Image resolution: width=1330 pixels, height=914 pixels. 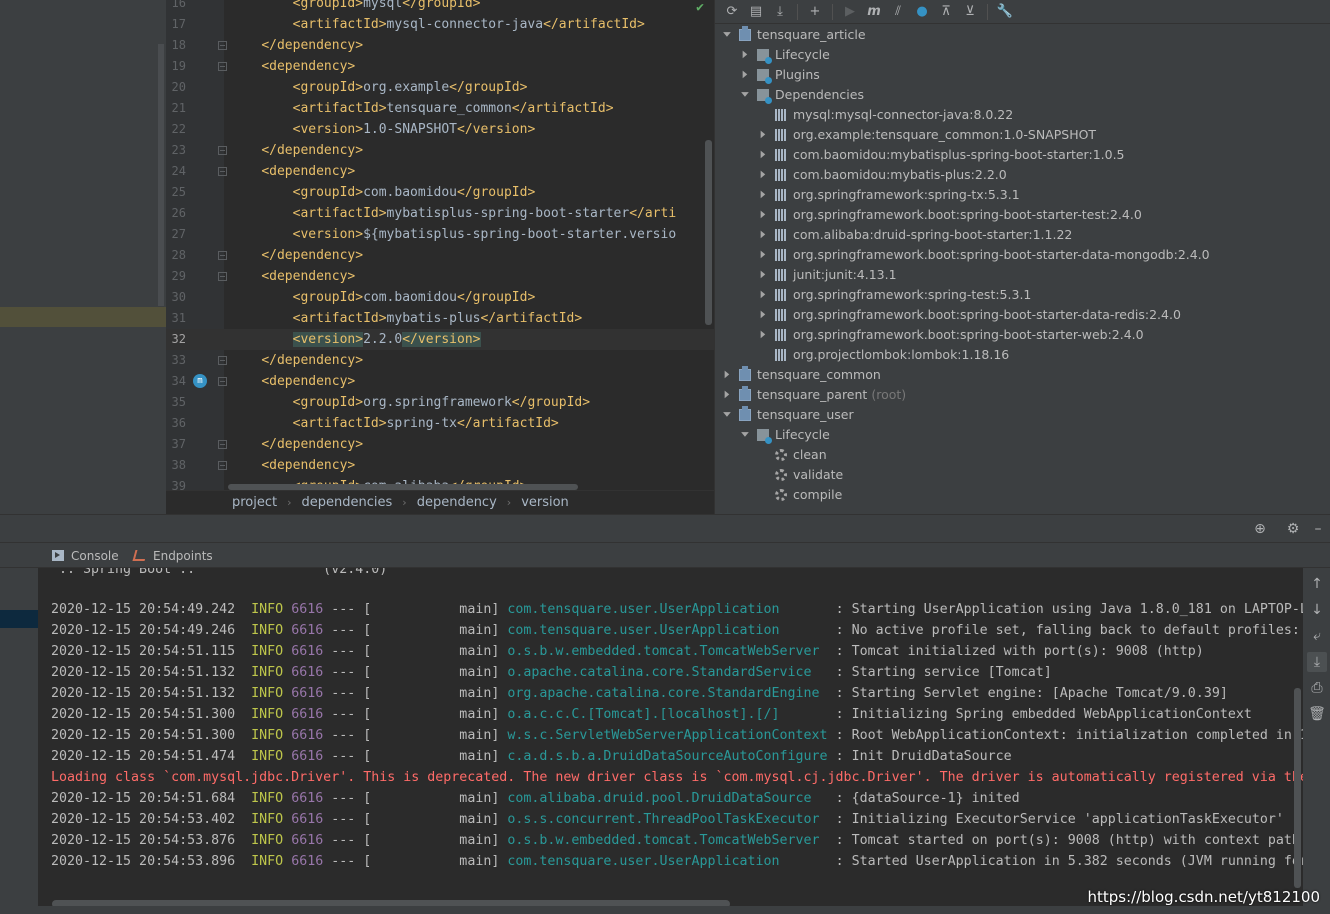 What do you see at coordinates (874, 12) in the screenshot?
I see `maven-goal-icon: m` at bounding box center [874, 12].